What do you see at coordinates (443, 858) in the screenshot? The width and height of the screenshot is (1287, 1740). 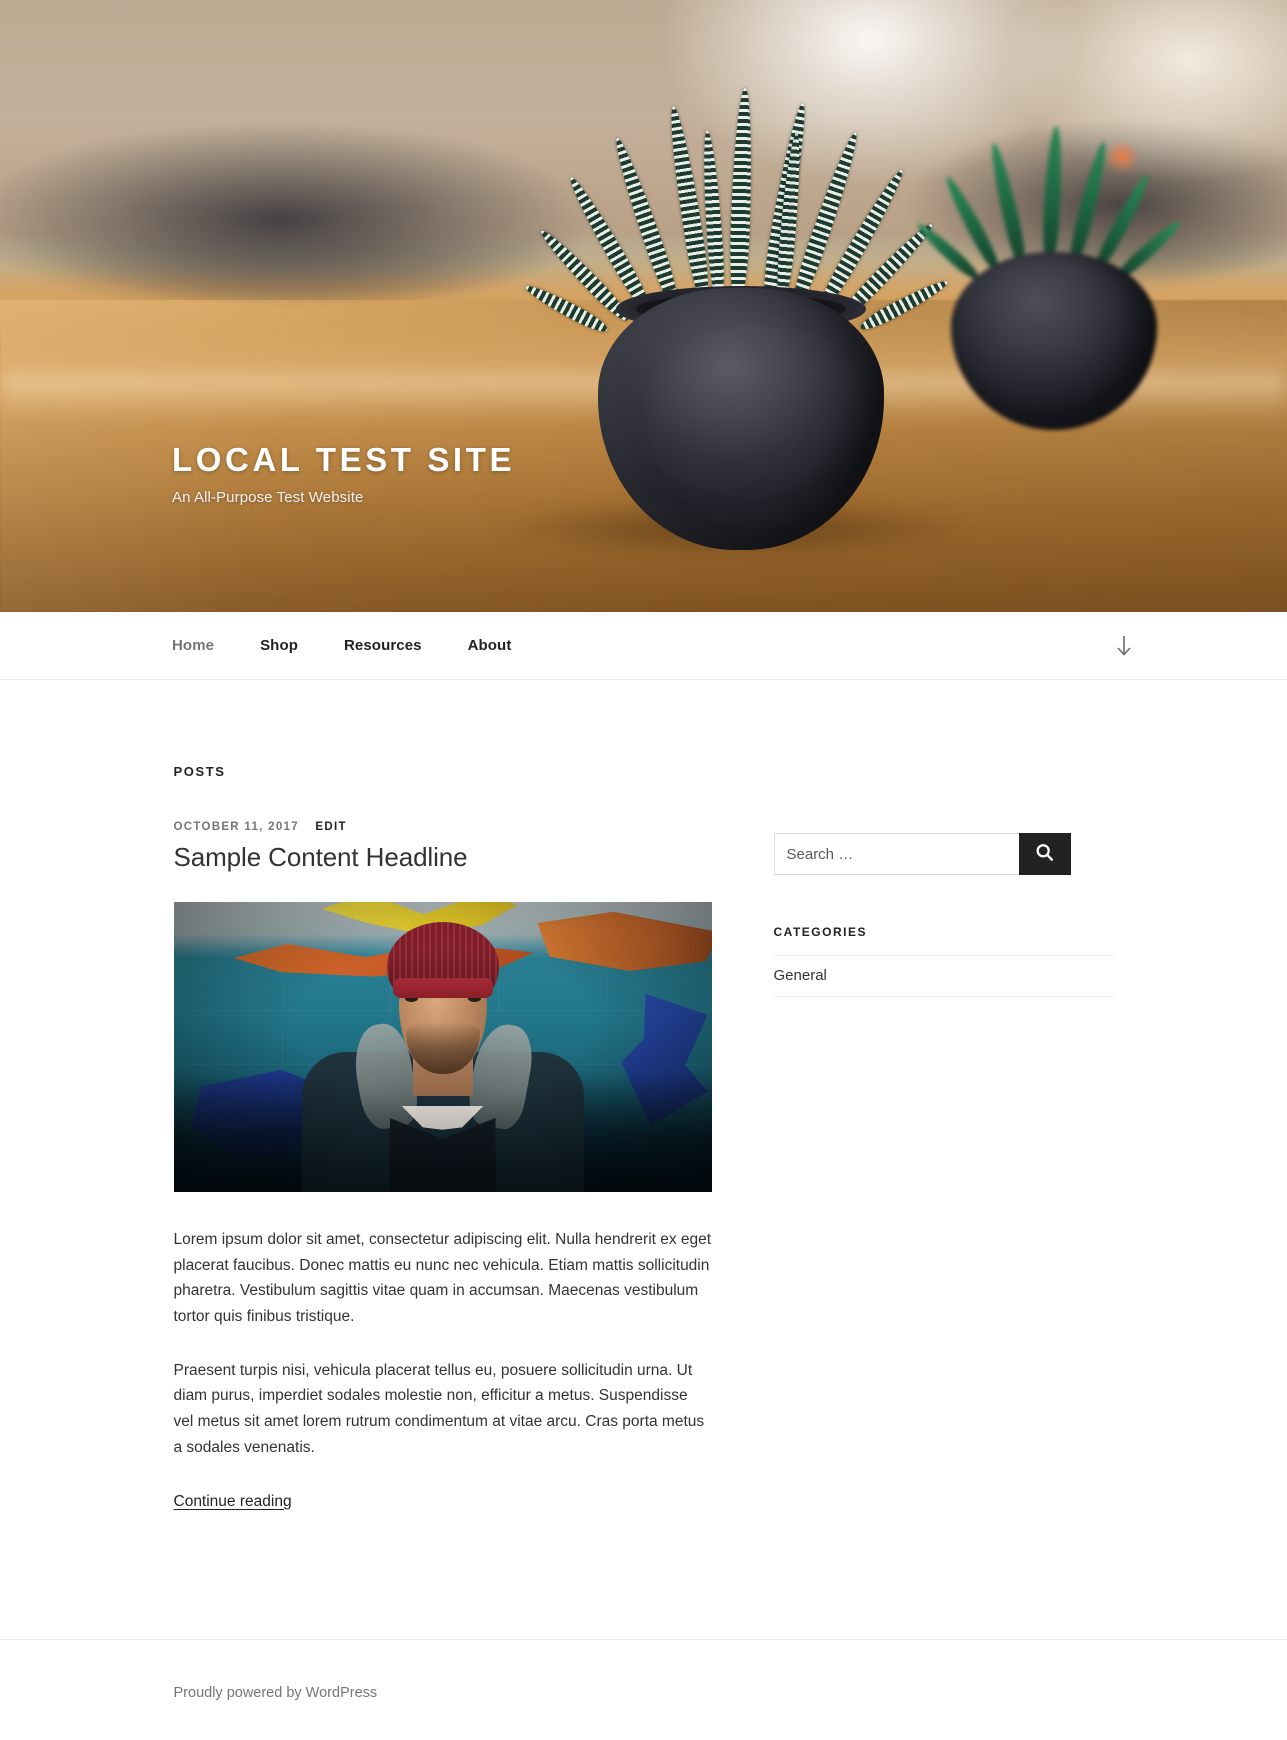 I see `post-title: Sample Content Headline` at bounding box center [443, 858].